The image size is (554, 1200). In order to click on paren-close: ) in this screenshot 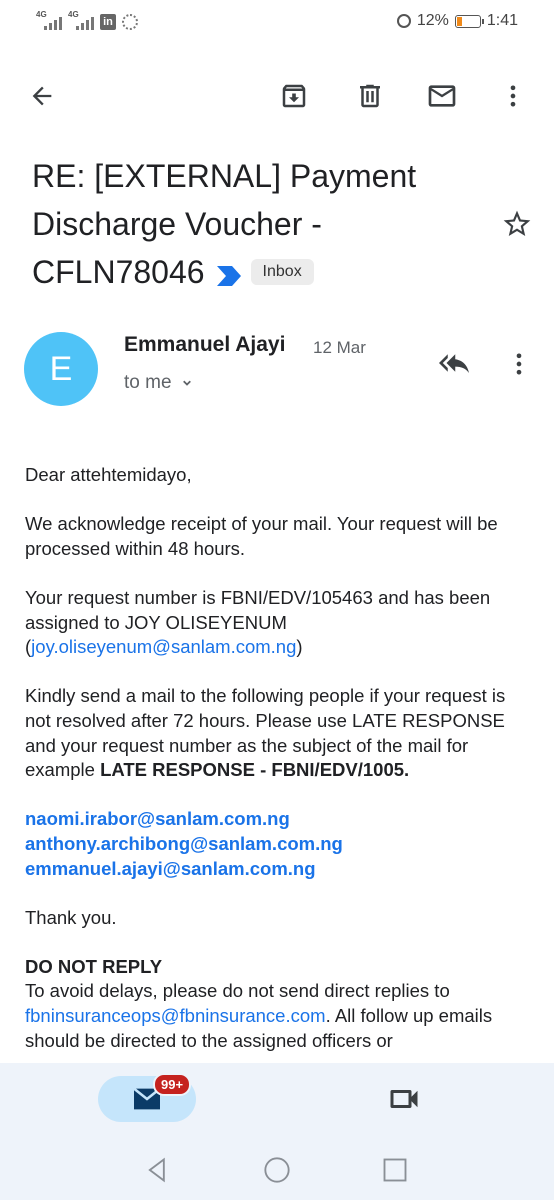, I will do `click(299, 647)`.